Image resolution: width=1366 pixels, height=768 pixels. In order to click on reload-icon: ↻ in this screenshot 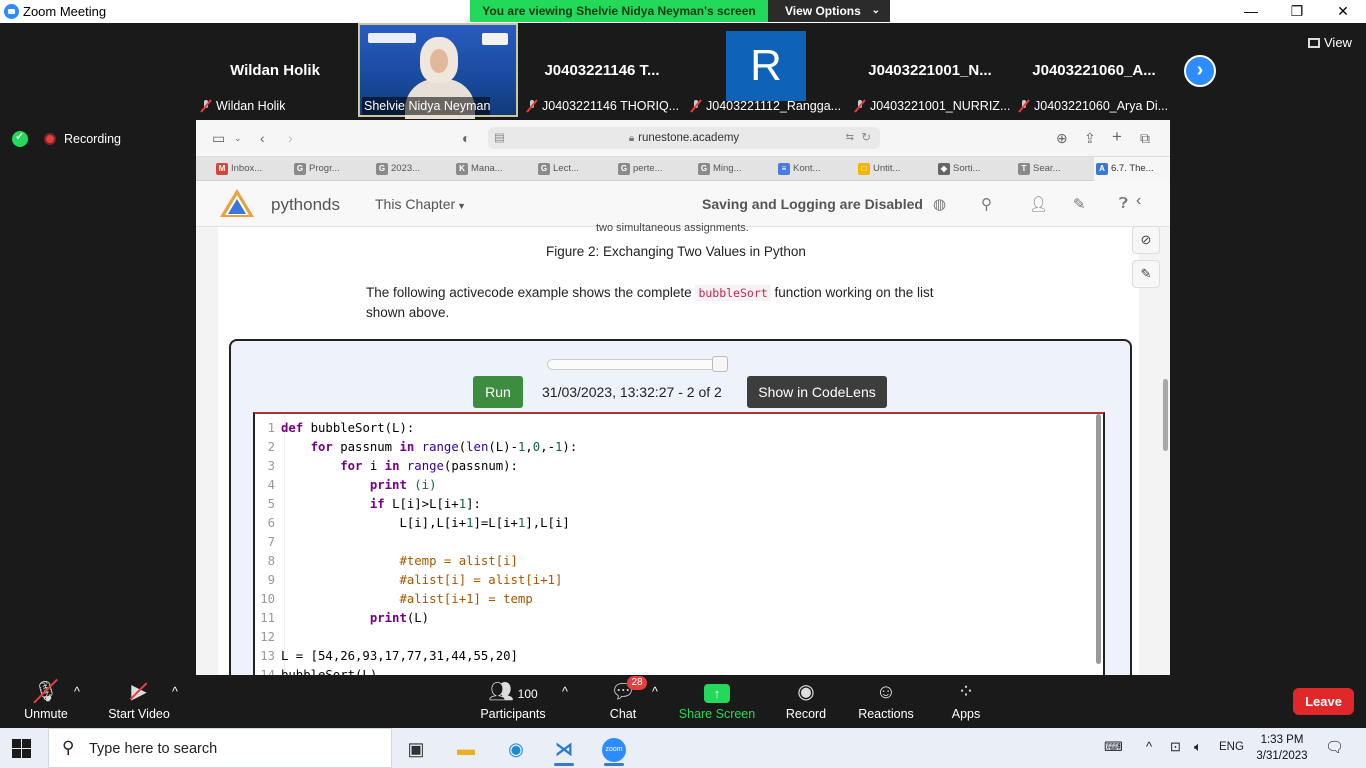, I will do `click(866, 138)`.